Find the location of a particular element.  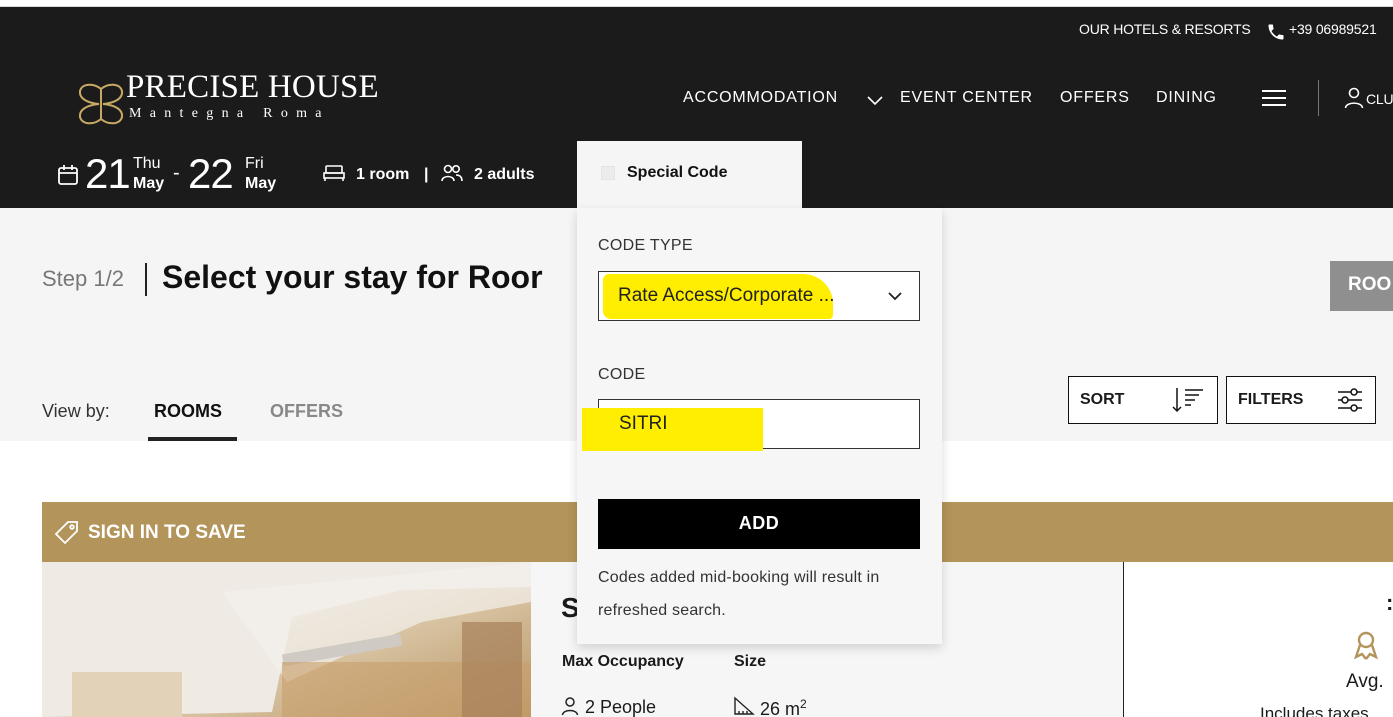

logo-subtitle: Mantegna Roma is located at coordinates (229, 113).